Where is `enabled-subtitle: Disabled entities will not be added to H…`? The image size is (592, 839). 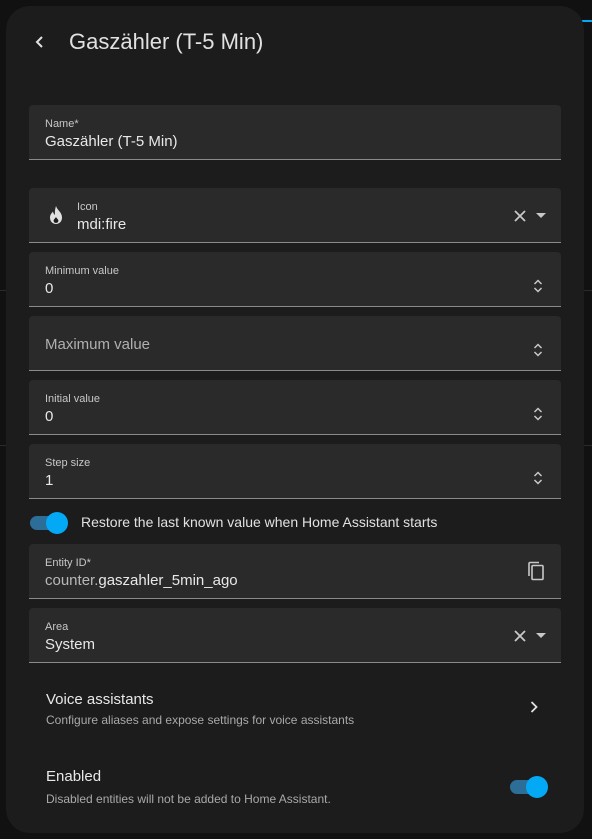 enabled-subtitle: Disabled entities will not be added to H… is located at coordinates (188, 799).